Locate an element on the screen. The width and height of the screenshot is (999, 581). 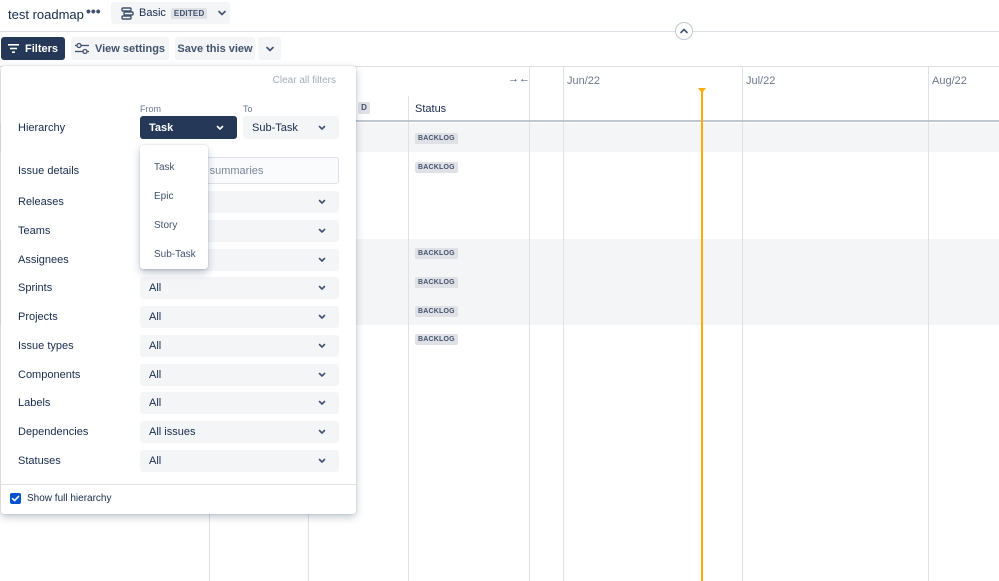
save-view-label: Save this view is located at coordinates (215, 48).